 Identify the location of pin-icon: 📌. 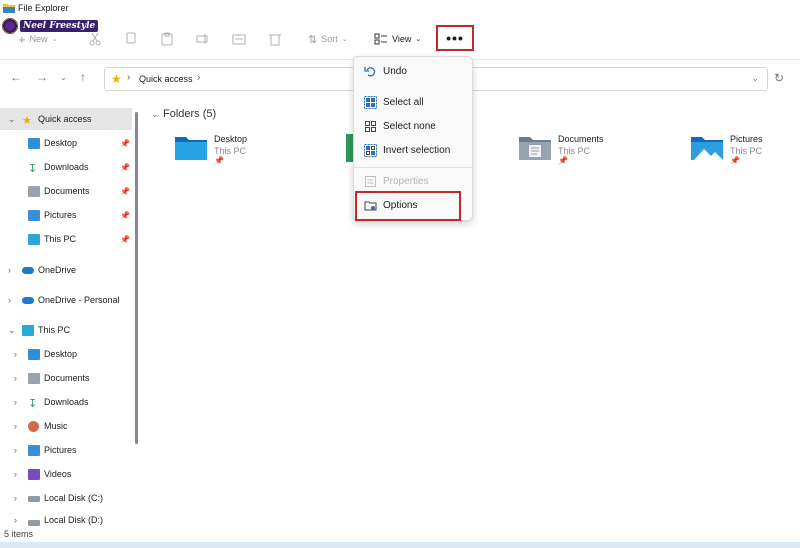
(125, 167).